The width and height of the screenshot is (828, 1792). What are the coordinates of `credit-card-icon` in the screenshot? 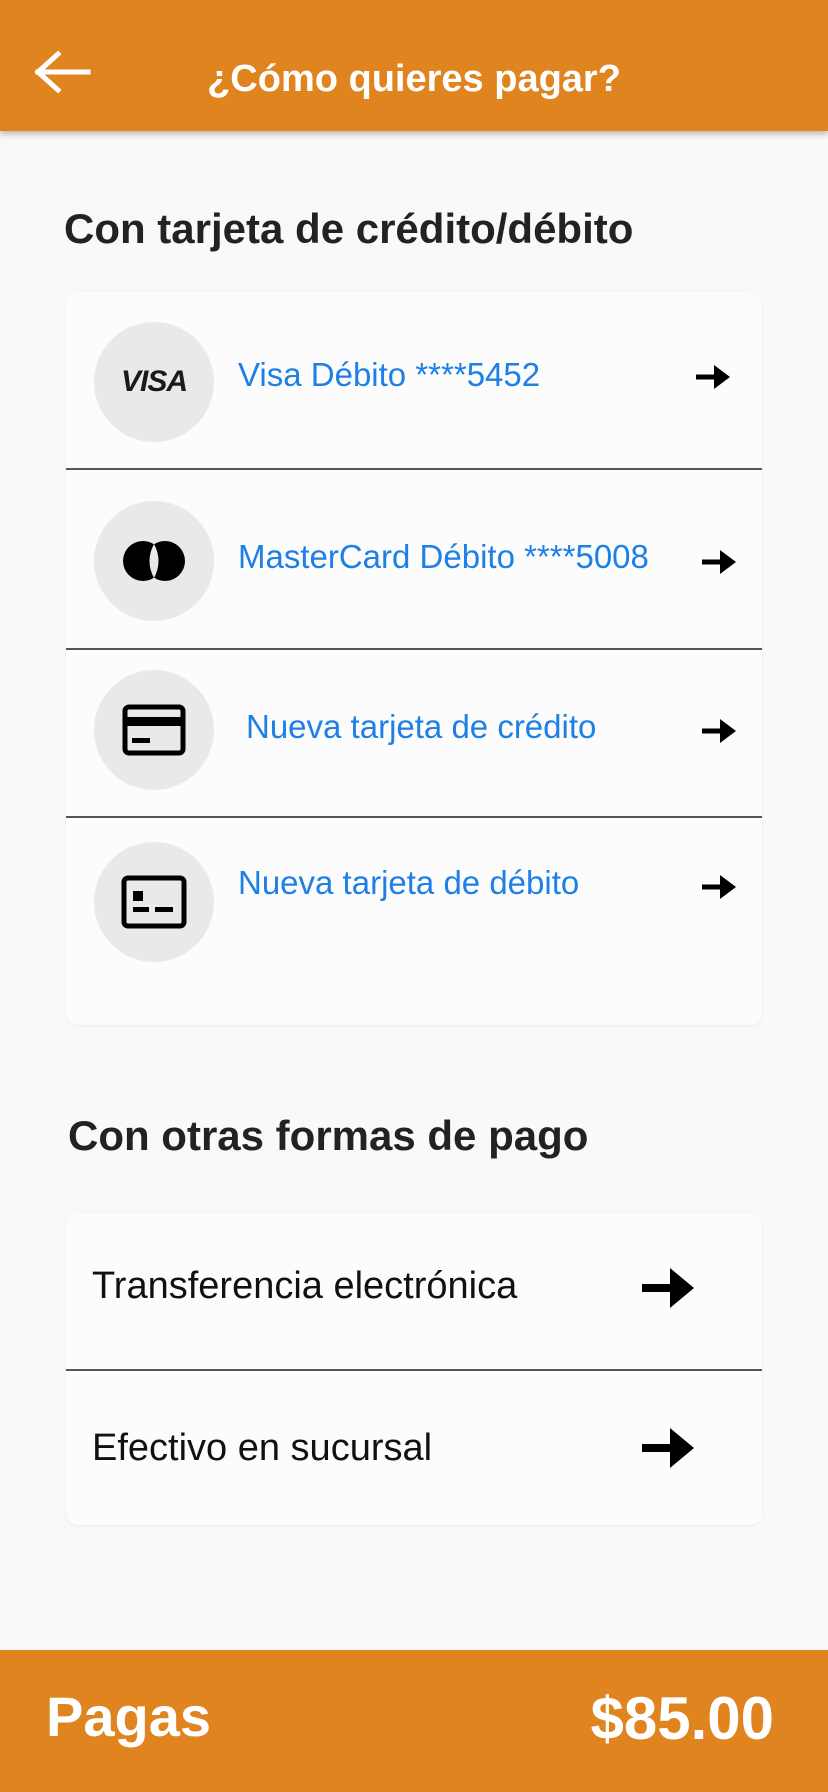 It's located at (154, 730).